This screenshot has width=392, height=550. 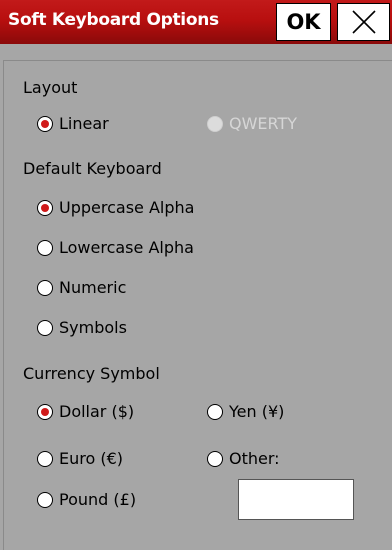 What do you see at coordinates (50, 87) in the screenshot?
I see `layout-heading: Layout` at bounding box center [50, 87].